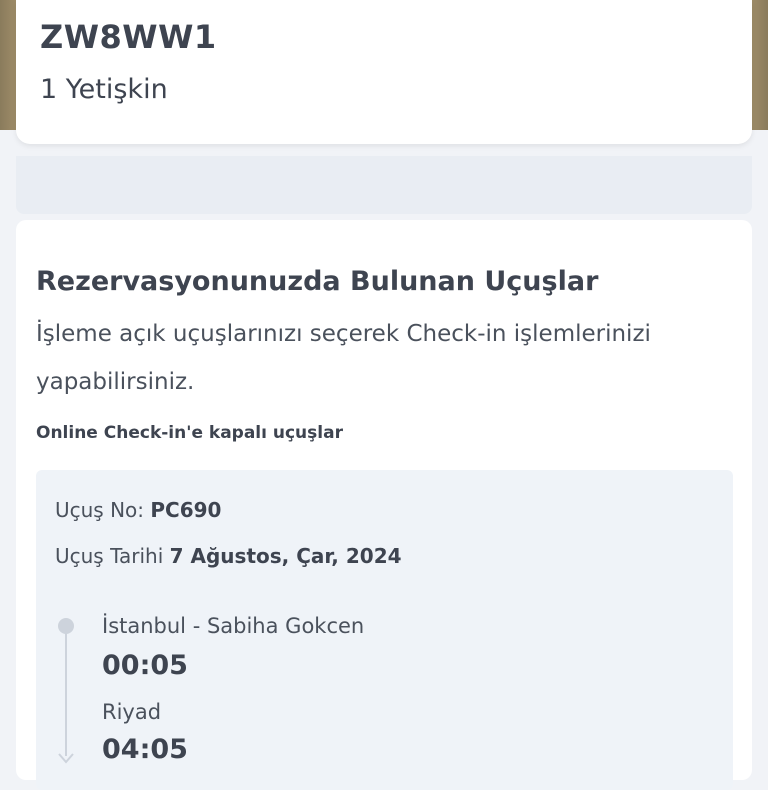 This screenshot has height=790, width=768. Describe the element at coordinates (132, 712) in the screenshot. I see `arrival-city: Riyad` at that location.